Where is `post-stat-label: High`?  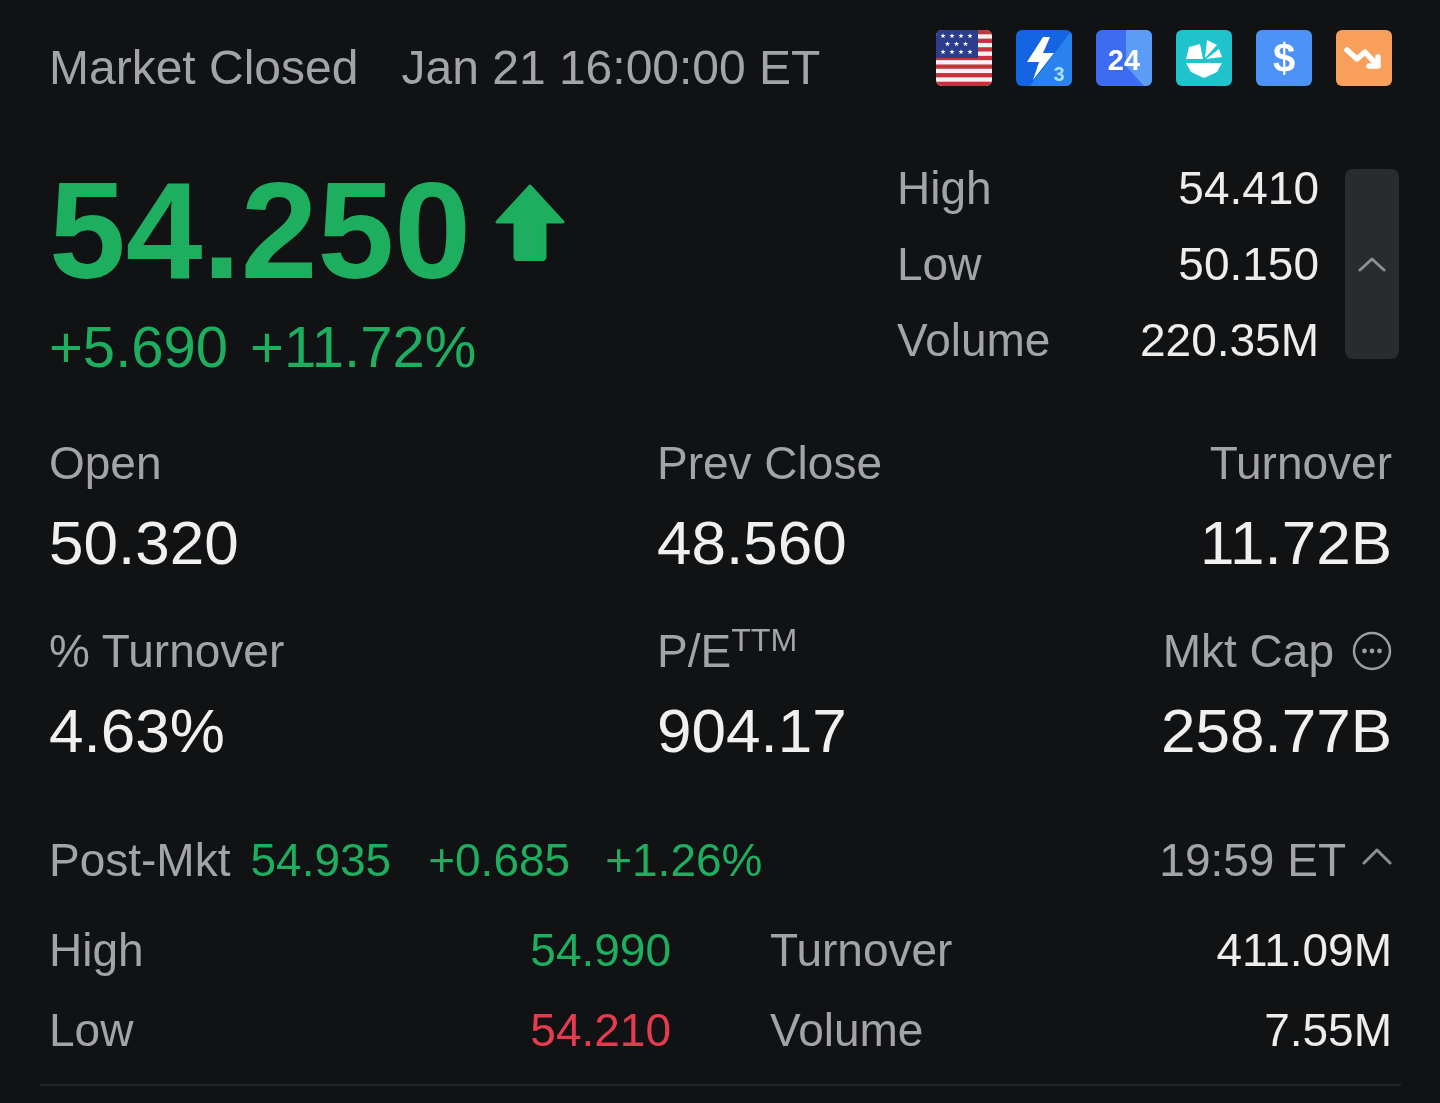
post-stat-label: High is located at coordinates (96, 950).